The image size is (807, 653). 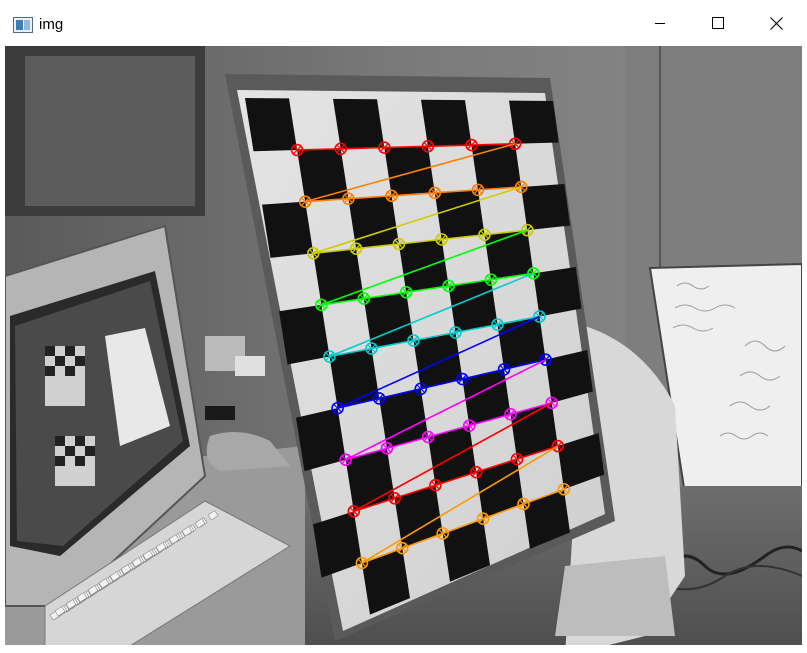 What do you see at coordinates (110, 131) in the screenshot?
I see `cabinet-door` at bounding box center [110, 131].